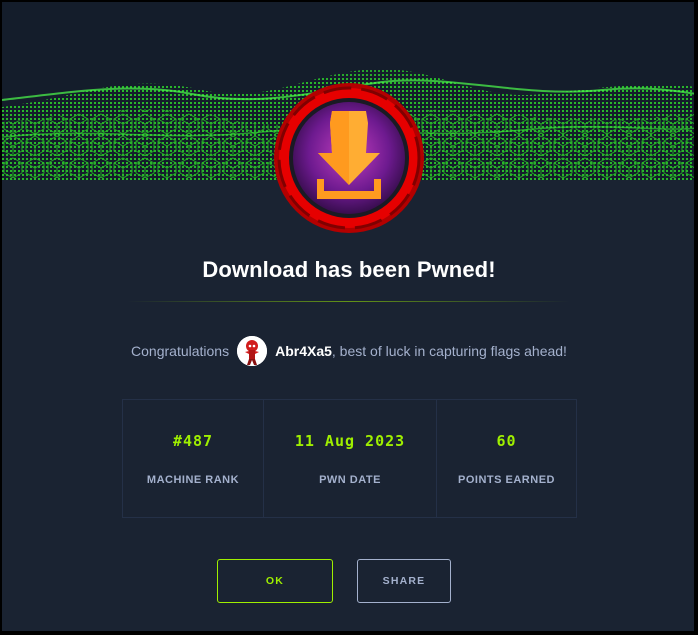  What do you see at coordinates (404, 581) in the screenshot?
I see `share-button: SHARE` at bounding box center [404, 581].